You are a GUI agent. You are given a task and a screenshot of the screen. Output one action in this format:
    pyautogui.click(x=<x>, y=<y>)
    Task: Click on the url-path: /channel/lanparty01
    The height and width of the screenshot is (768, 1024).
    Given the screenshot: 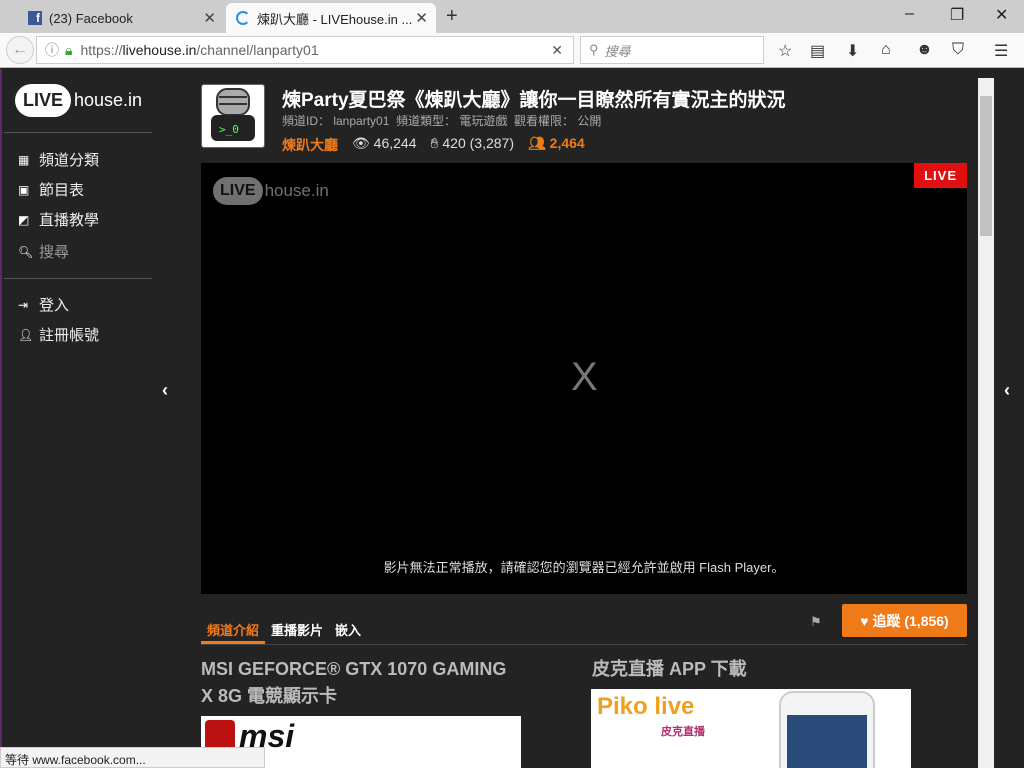 What is the action you would take?
    pyautogui.click(x=257, y=50)
    